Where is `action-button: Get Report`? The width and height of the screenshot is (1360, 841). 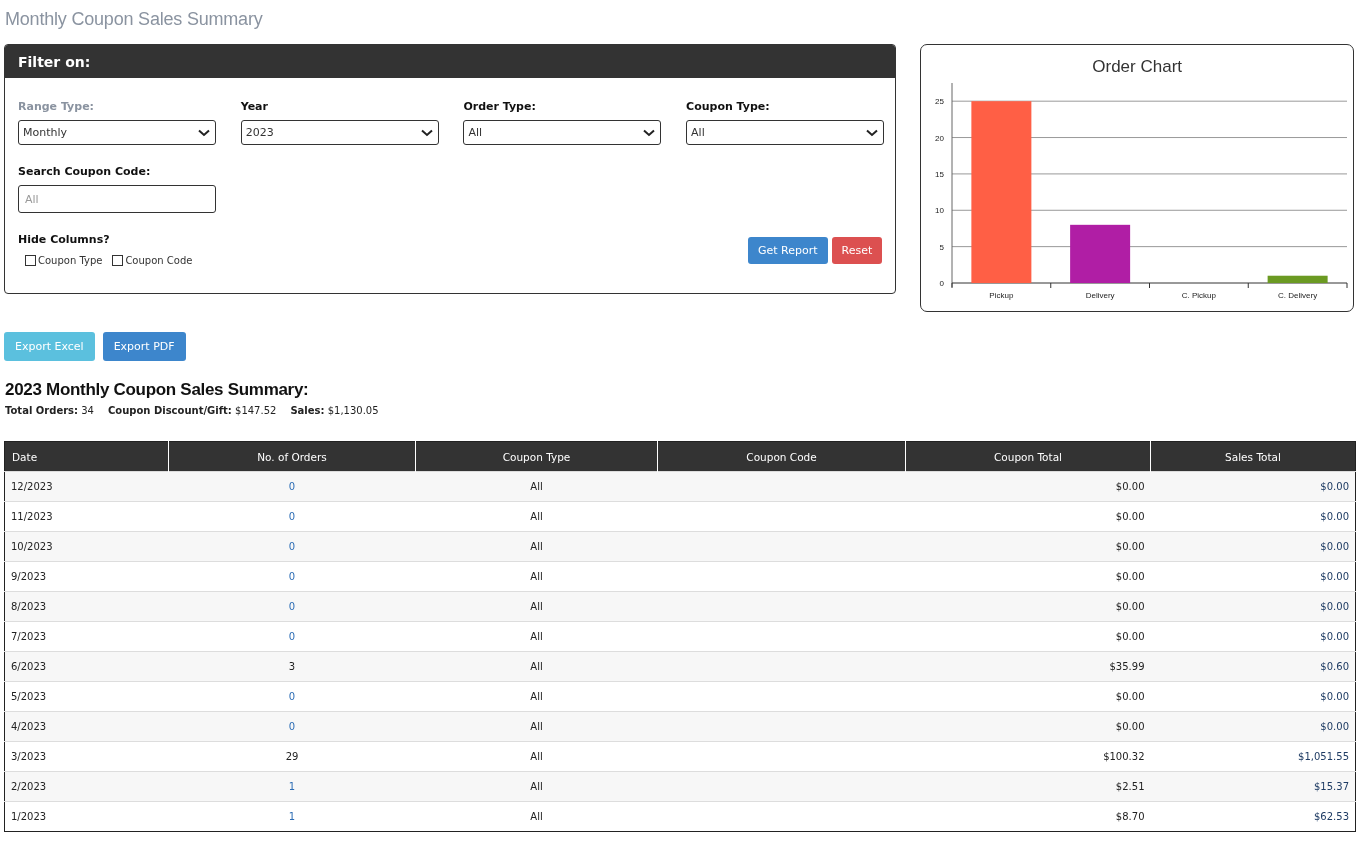 action-button: Get Report is located at coordinates (788, 250).